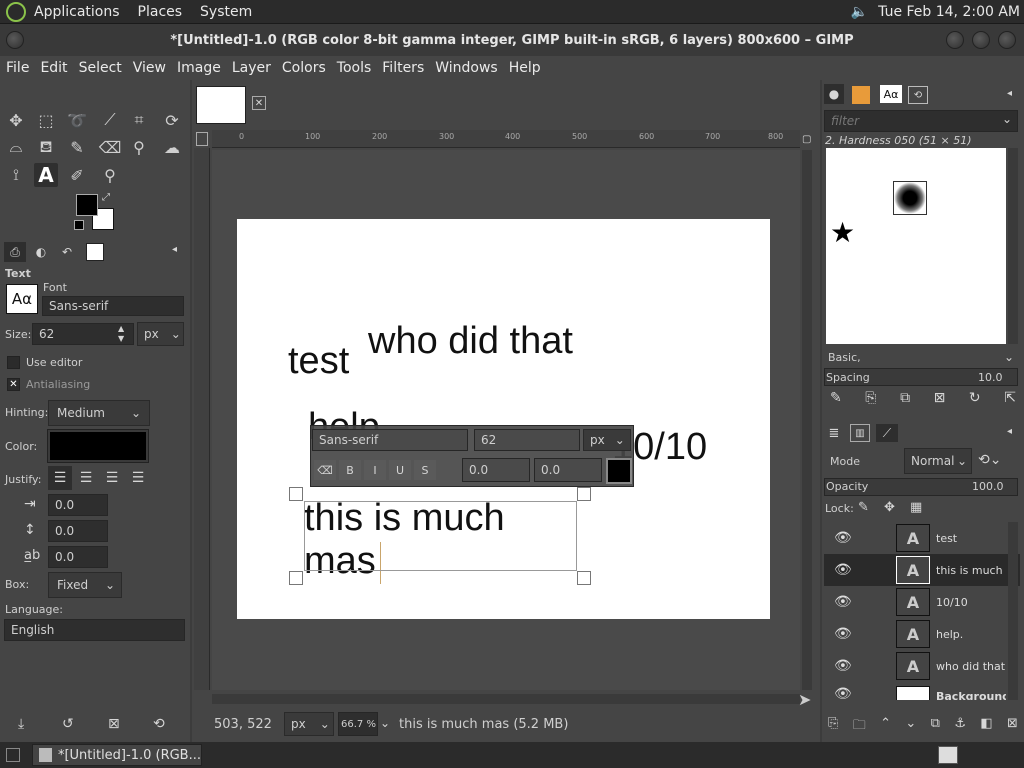 The height and width of the screenshot is (768, 1024). What do you see at coordinates (889, 507) in the screenshot?
I see `lock-position-icon: ✥` at bounding box center [889, 507].